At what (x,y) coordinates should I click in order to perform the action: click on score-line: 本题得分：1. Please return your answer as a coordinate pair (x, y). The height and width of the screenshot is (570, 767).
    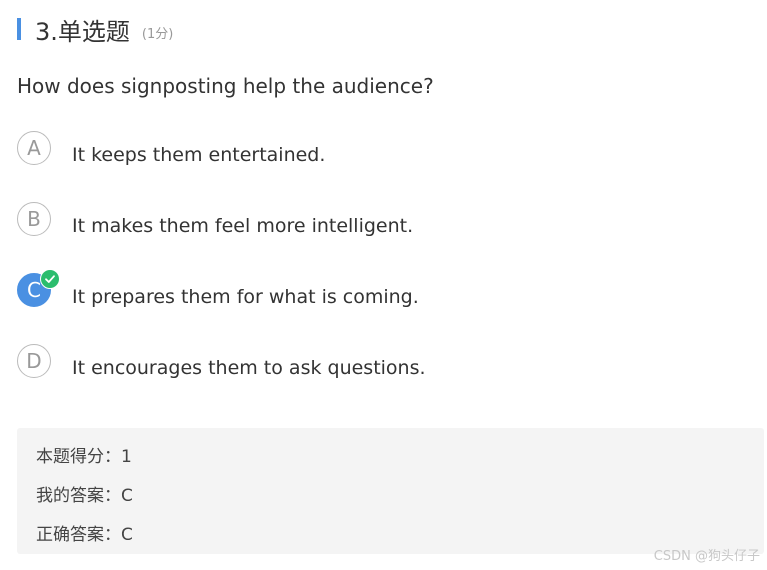
    Looking at the image, I should click on (84, 457).